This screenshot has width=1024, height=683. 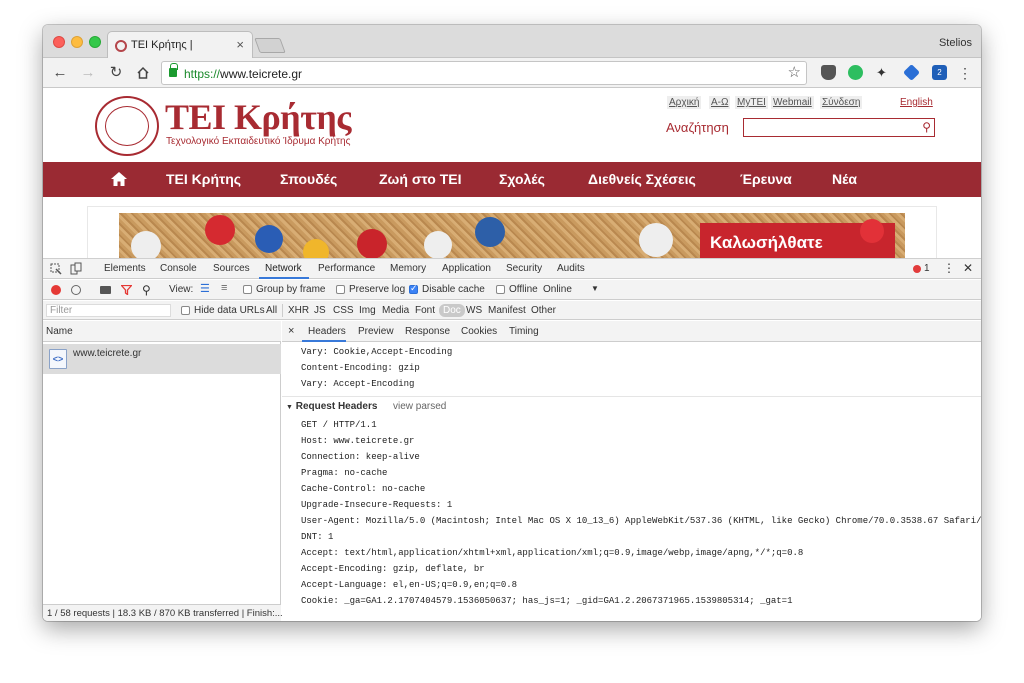 What do you see at coordinates (224, 288) in the screenshot?
I see `overview-icon: ≡` at bounding box center [224, 288].